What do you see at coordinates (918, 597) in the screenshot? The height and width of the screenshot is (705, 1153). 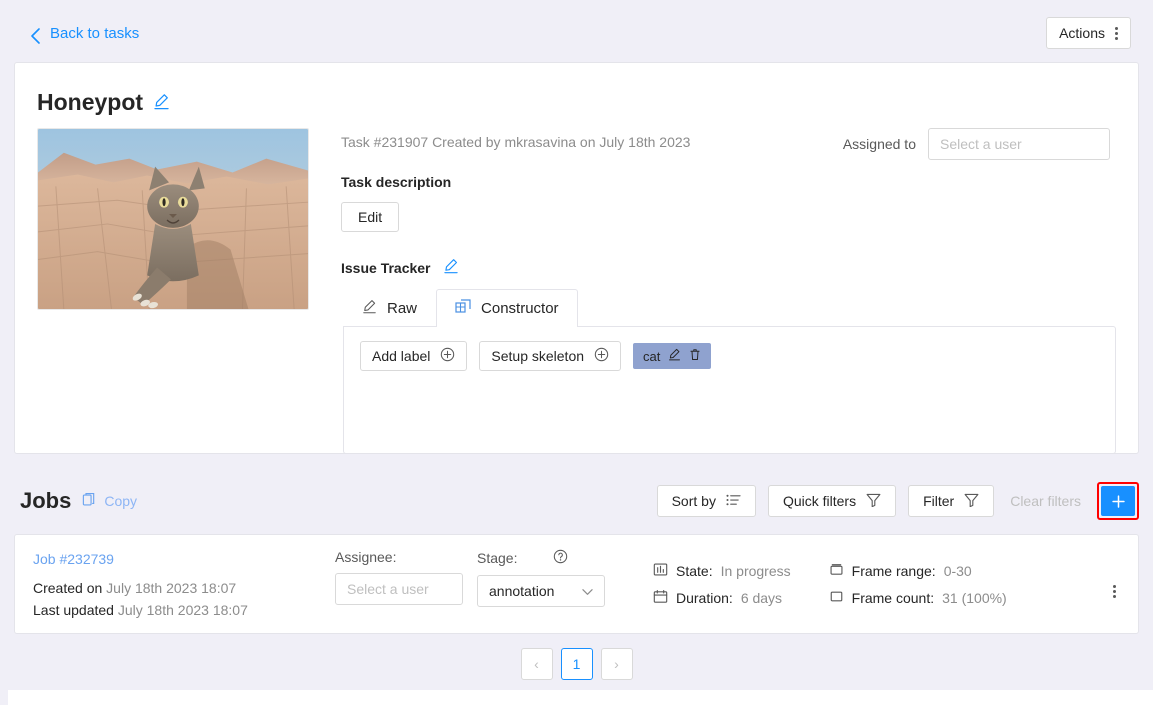 I see `job-frame-count: Frame count: 31 (100%)` at bounding box center [918, 597].